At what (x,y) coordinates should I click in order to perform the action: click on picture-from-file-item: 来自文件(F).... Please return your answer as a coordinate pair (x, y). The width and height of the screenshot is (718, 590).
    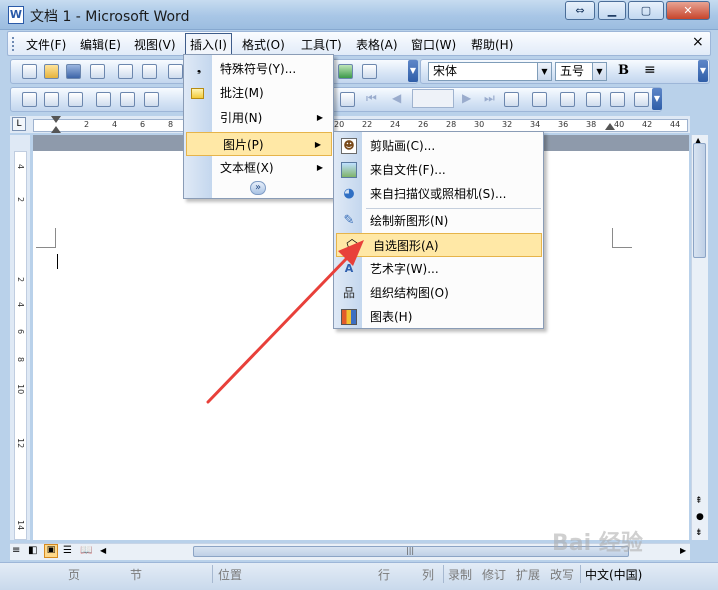
    Looking at the image, I should click on (438, 170).